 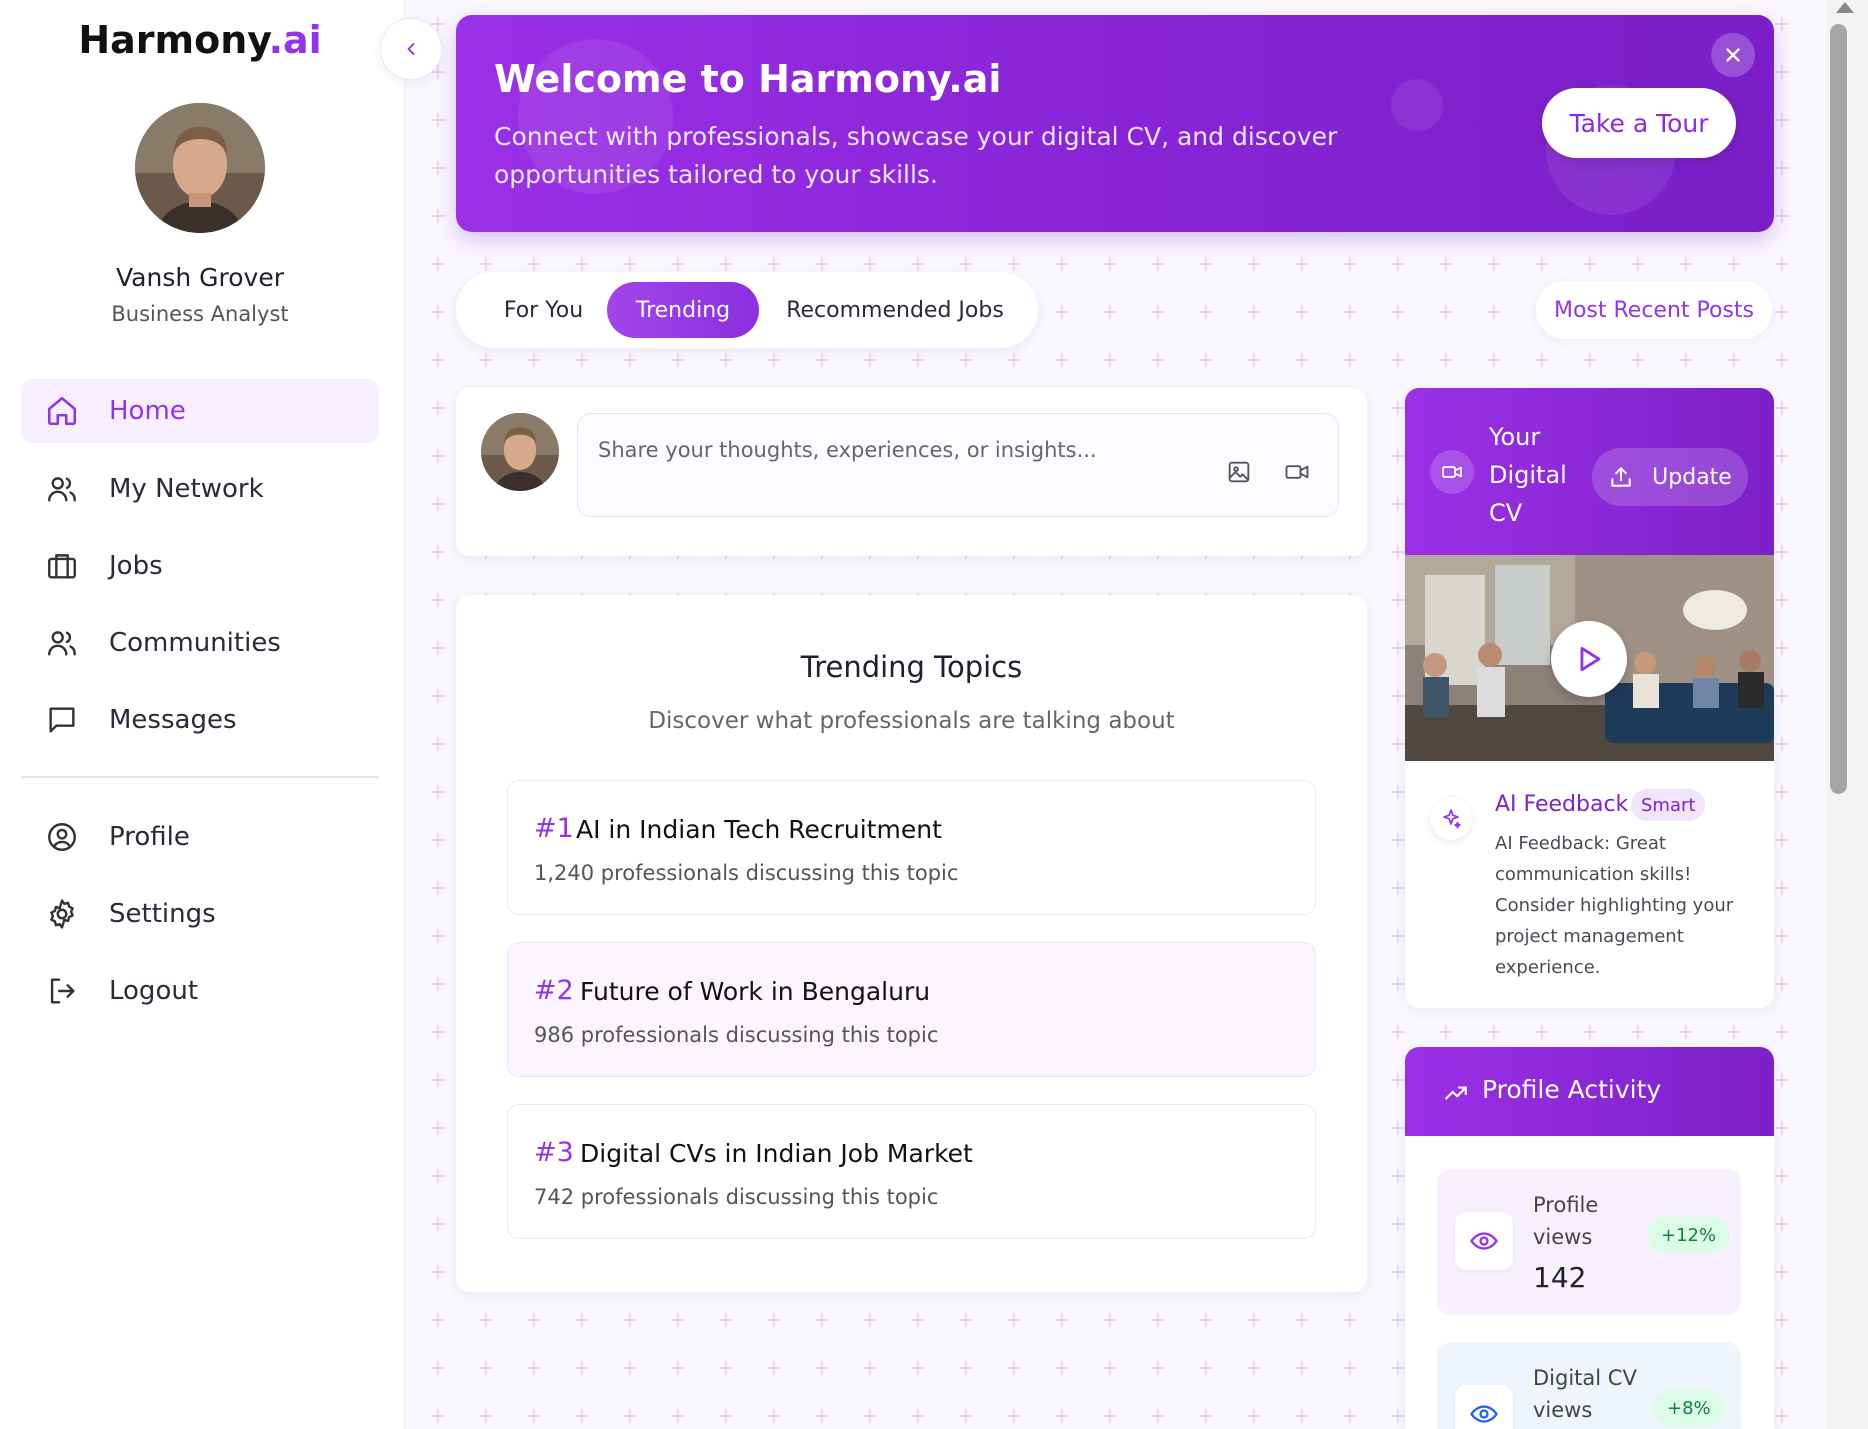 I want to click on digital-cv-title: Your Digital CV, so click(x=1528, y=475).